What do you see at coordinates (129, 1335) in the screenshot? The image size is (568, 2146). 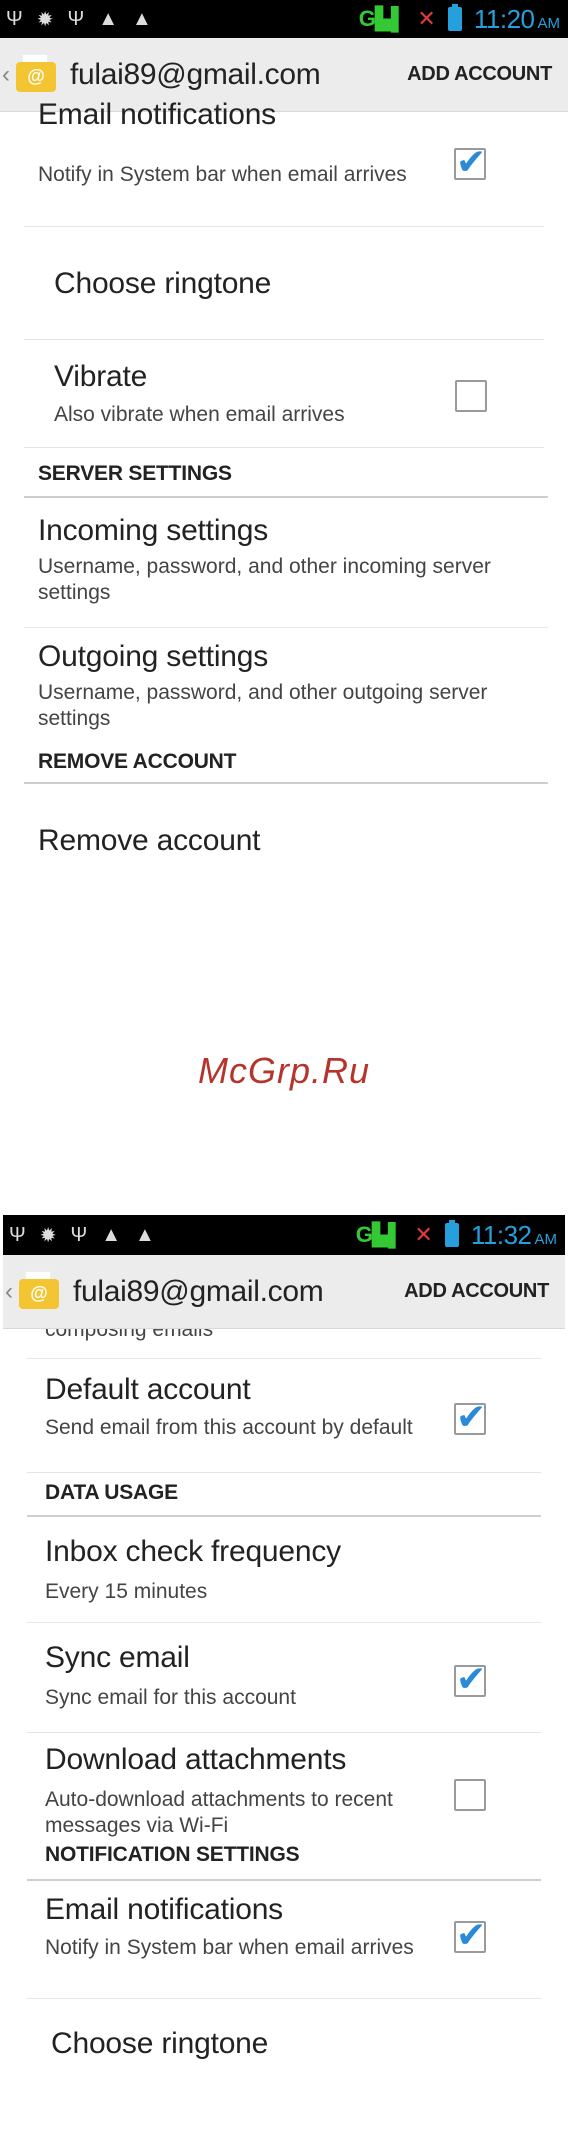 I see `pref-summary: composing emails` at bounding box center [129, 1335].